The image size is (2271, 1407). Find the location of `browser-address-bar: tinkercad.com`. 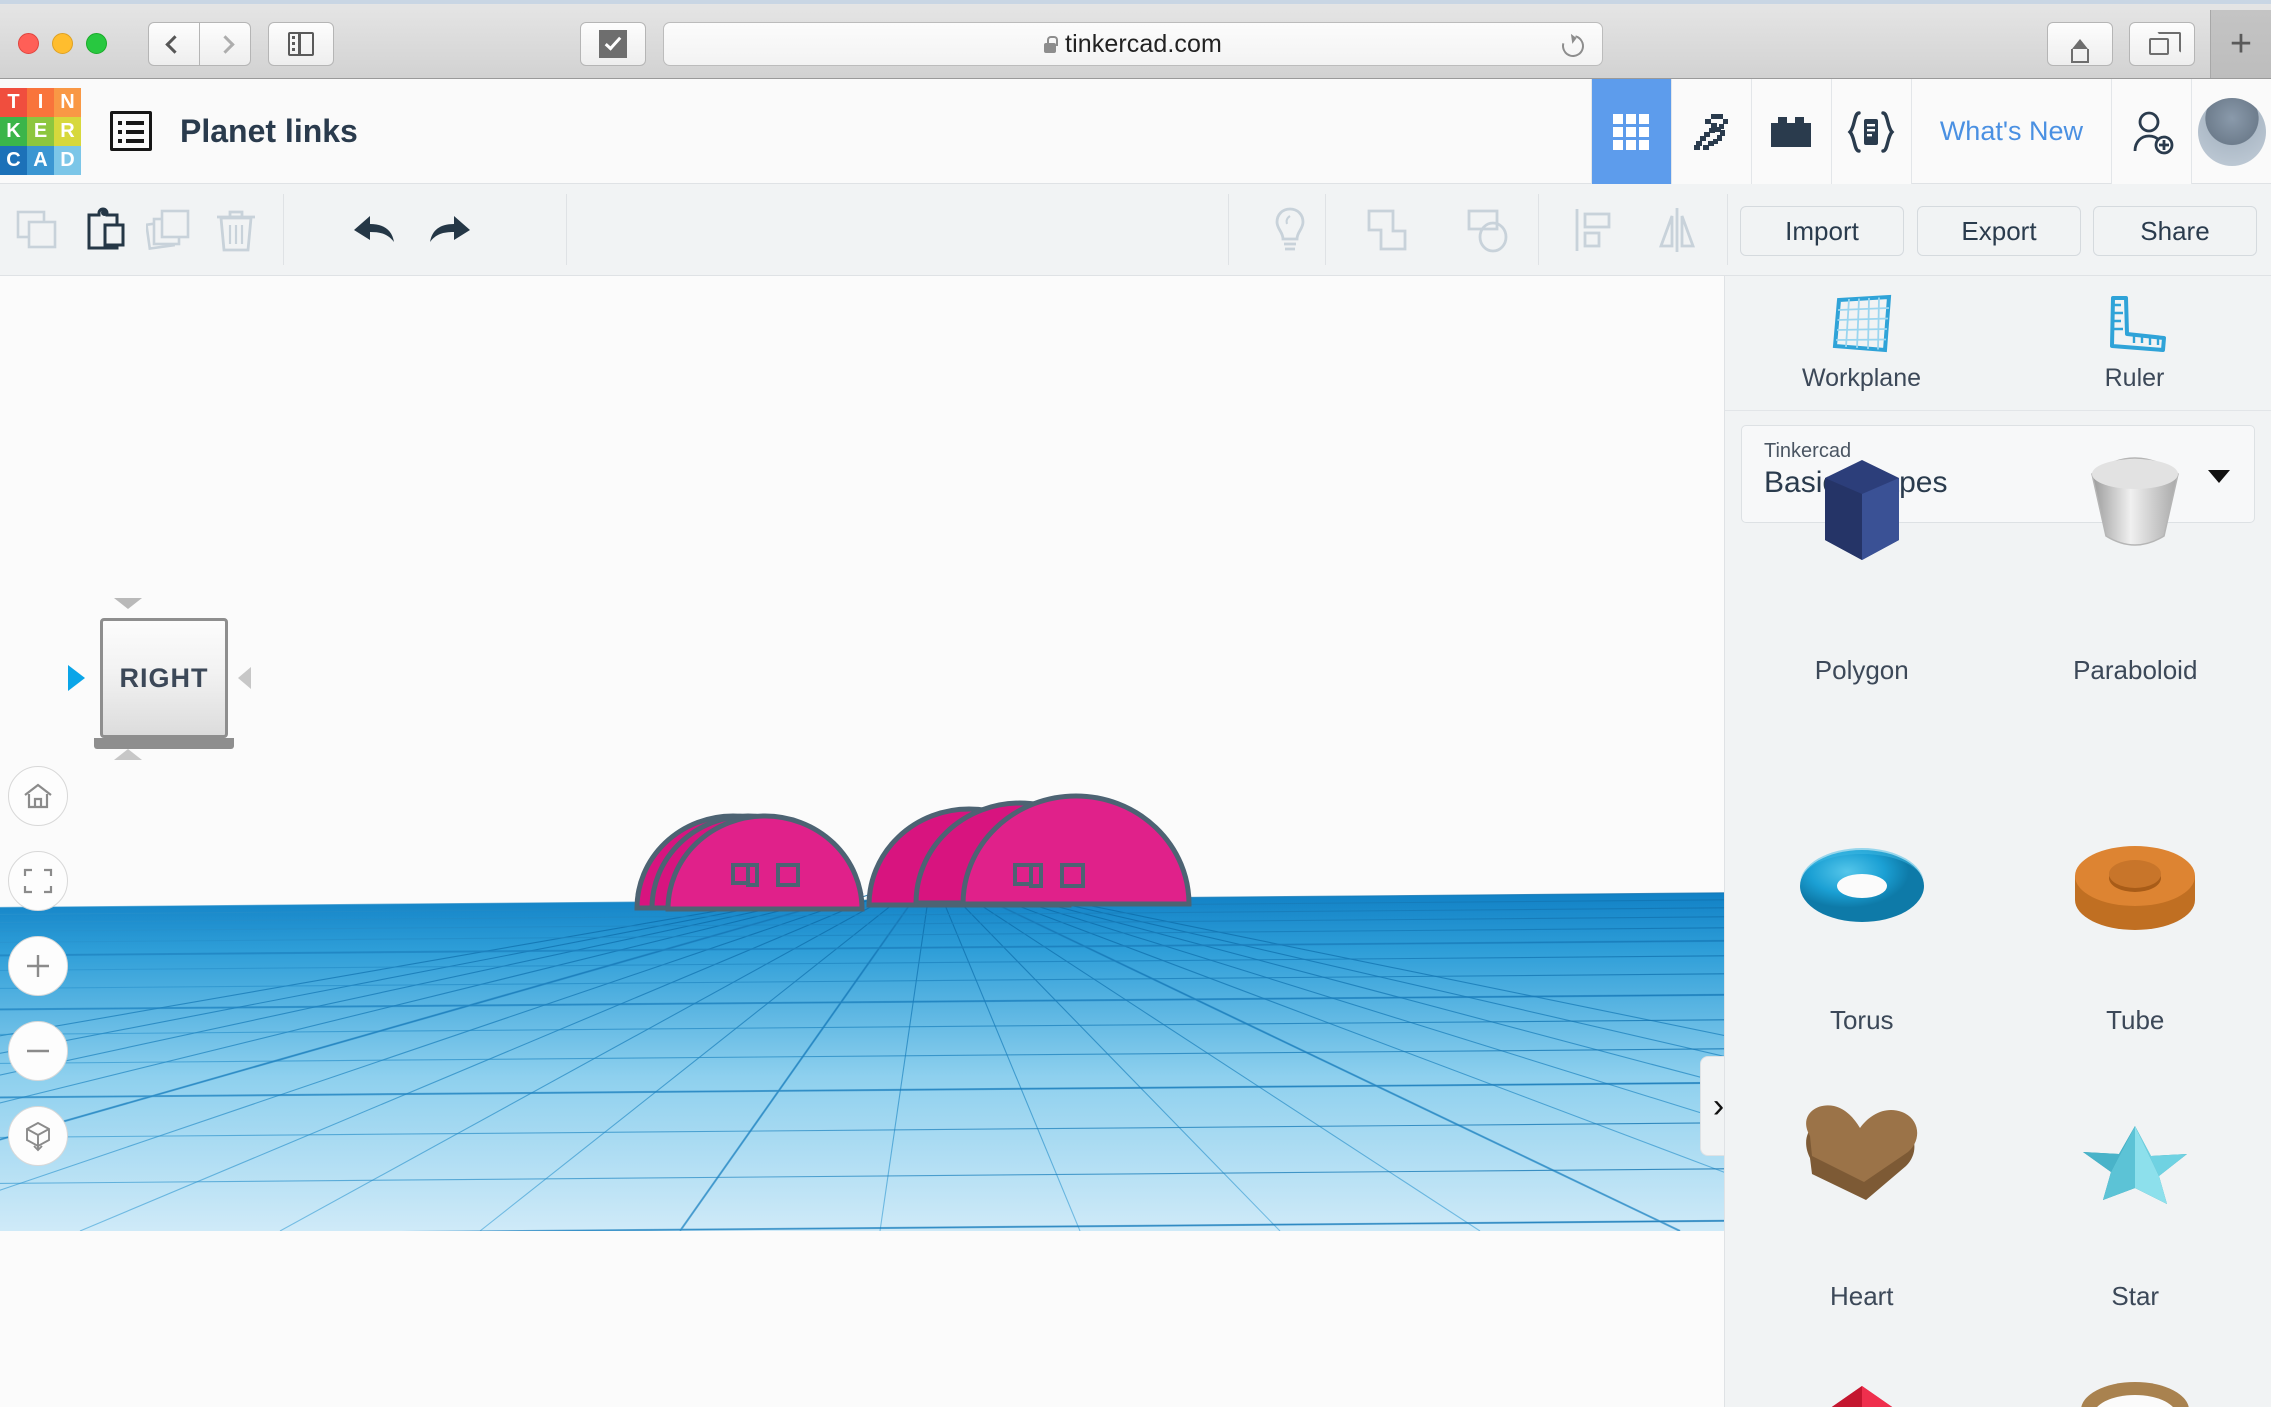

browser-address-bar: tinkercad.com is located at coordinates (1133, 44).